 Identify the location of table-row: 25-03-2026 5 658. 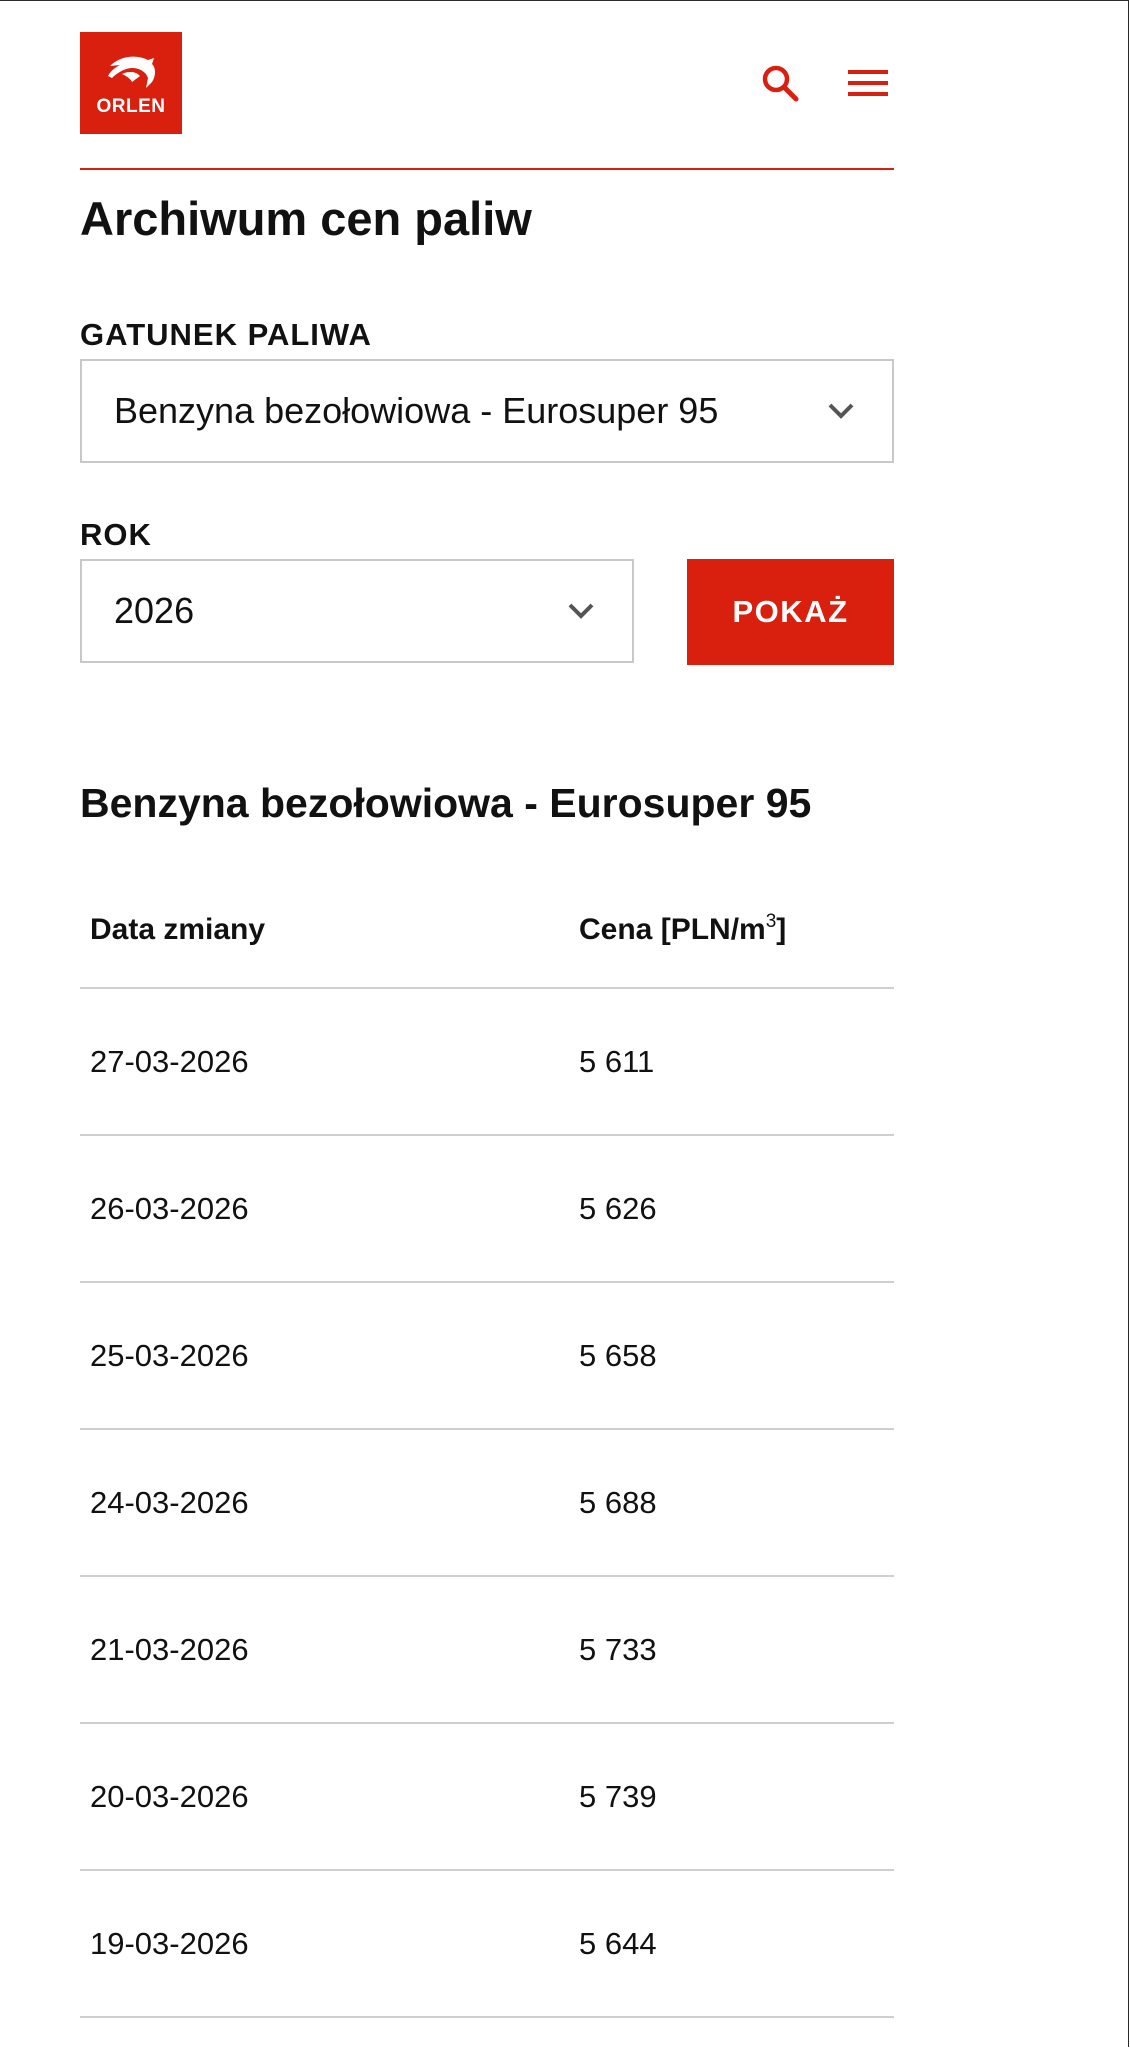
(487, 1356).